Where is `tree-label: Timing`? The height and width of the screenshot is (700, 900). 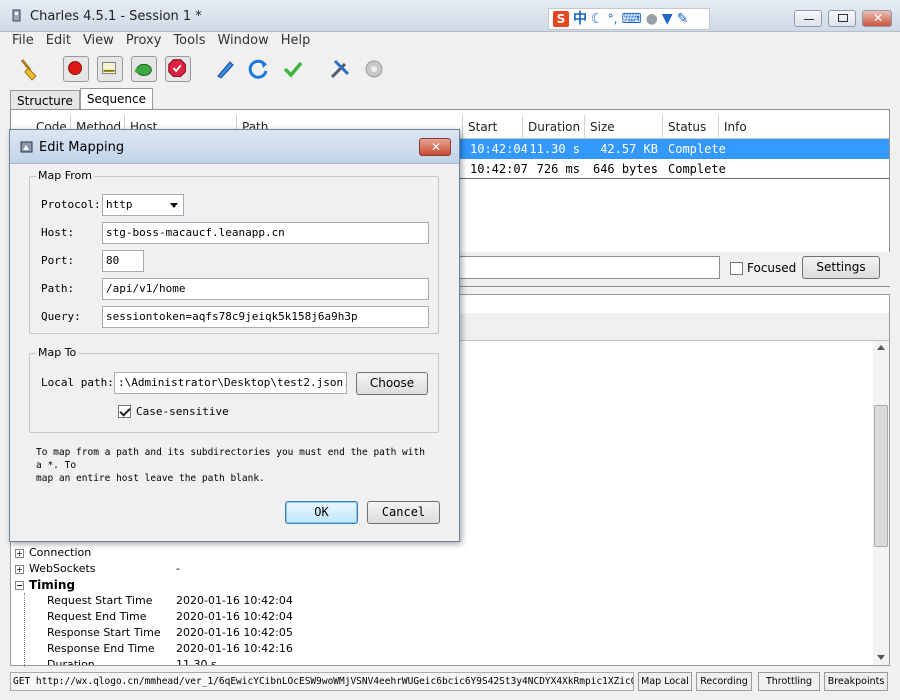
tree-label: Timing is located at coordinates (52, 585).